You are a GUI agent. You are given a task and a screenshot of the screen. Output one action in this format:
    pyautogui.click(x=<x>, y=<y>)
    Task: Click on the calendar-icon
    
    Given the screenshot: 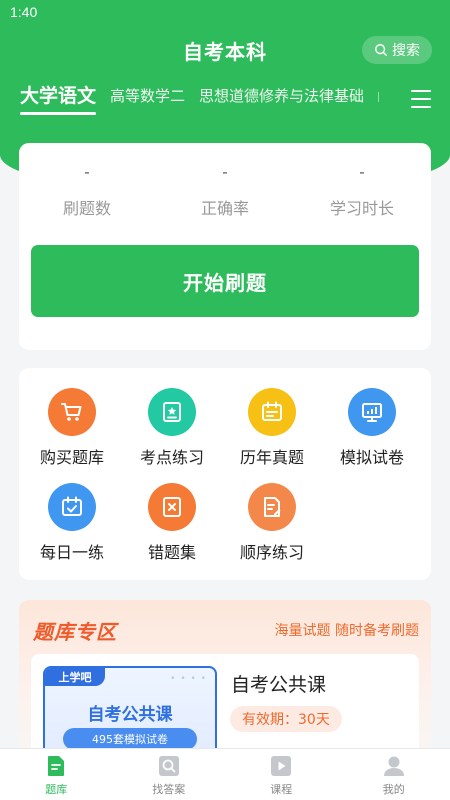 What is the action you would take?
    pyautogui.click(x=272, y=412)
    